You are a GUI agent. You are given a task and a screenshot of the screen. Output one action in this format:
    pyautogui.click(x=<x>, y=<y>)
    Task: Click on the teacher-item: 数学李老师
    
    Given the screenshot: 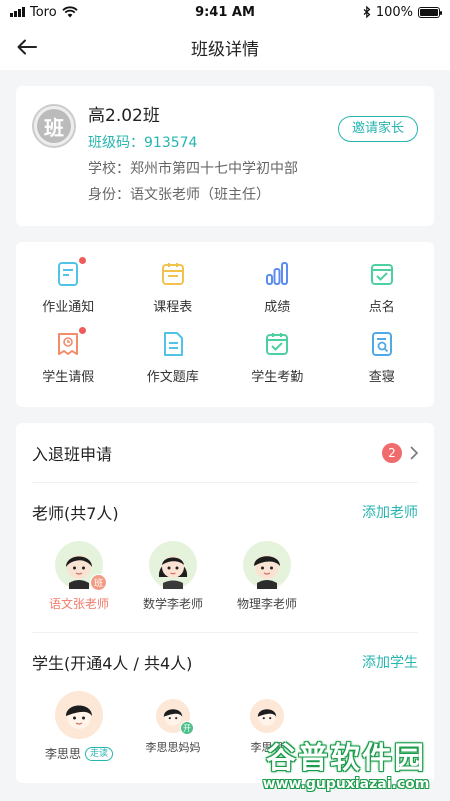 What is the action you would take?
    pyautogui.click(x=173, y=586)
    